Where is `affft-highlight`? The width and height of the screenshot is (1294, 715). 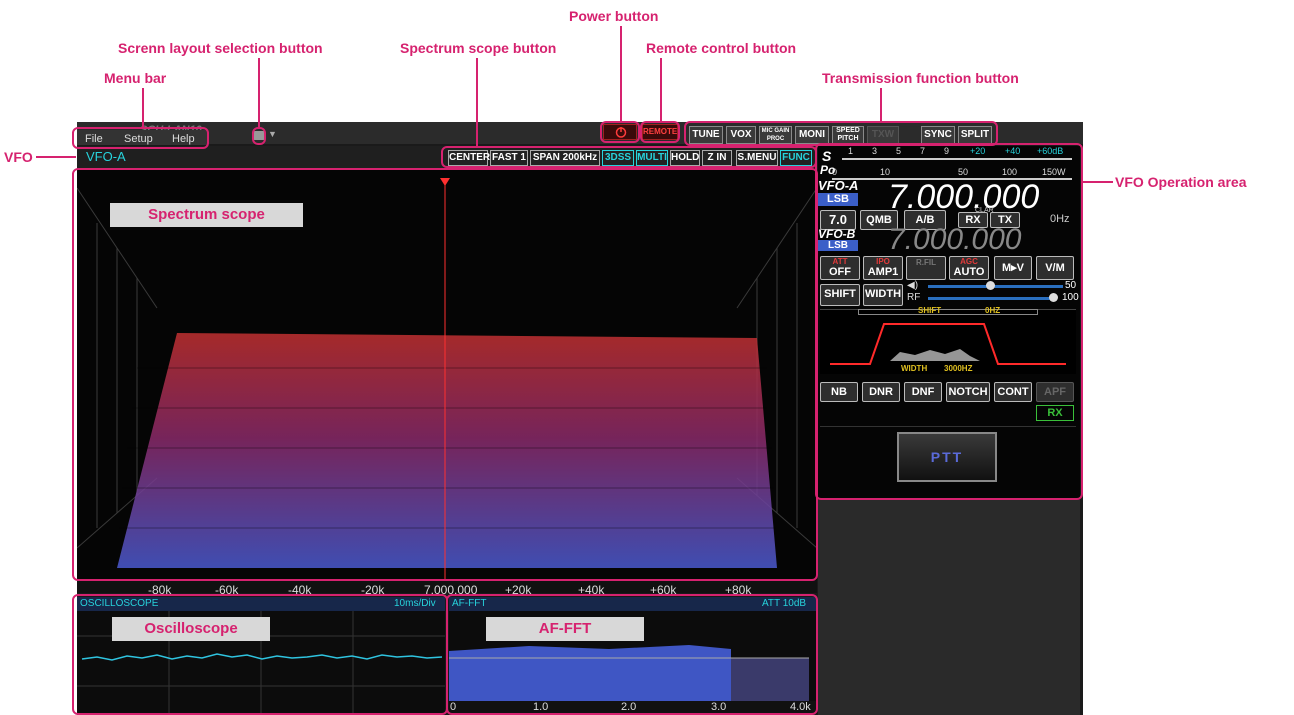 affft-highlight is located at coordinates (632, 654).